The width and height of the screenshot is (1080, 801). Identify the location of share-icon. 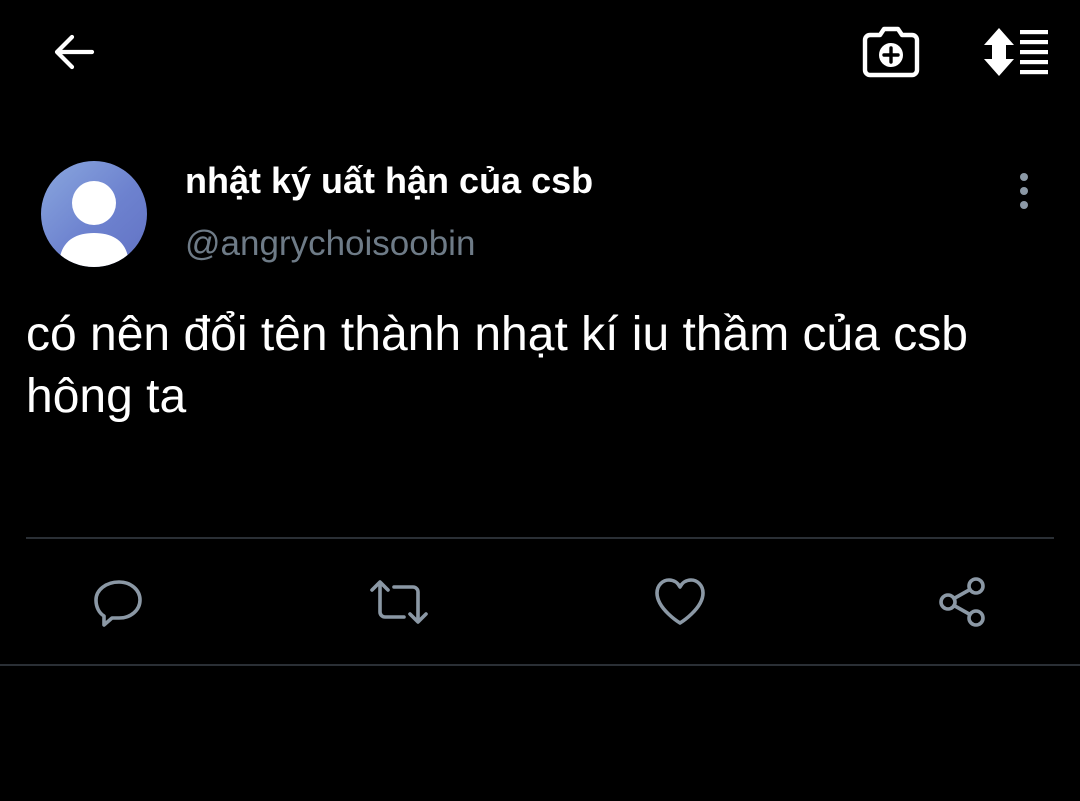
(962, 602).